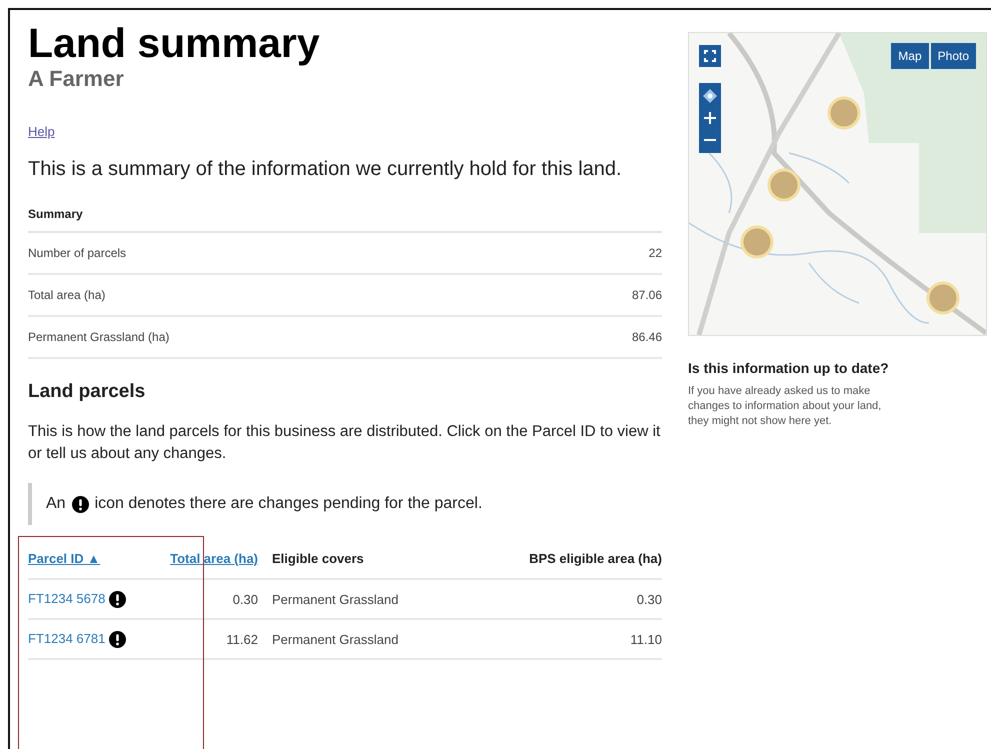 The image size is (991, 749). Describe the element at coordinates (99, 337) in the screenshot. I see `summary-label: Permanent Grassland (ha)` at that location.